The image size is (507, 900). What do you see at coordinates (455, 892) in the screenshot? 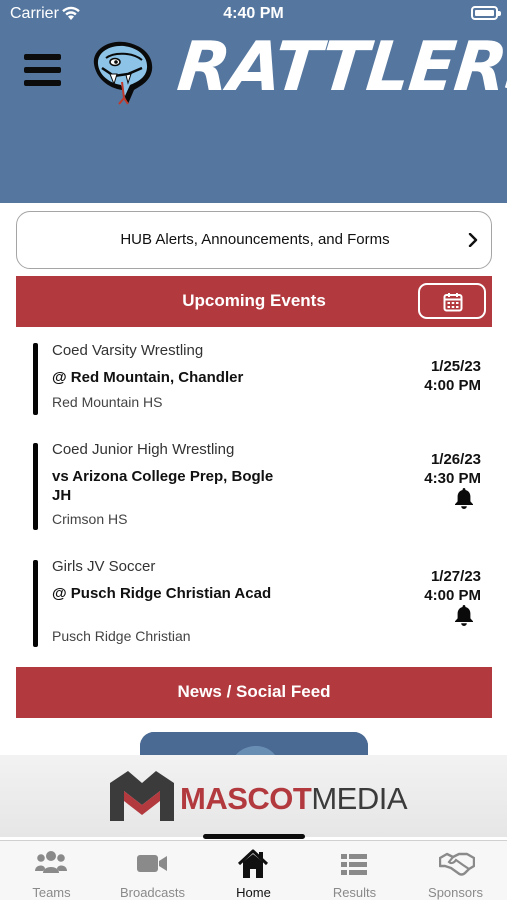
I see `tab-label: Sponsors` at bounding box center [455, 892].